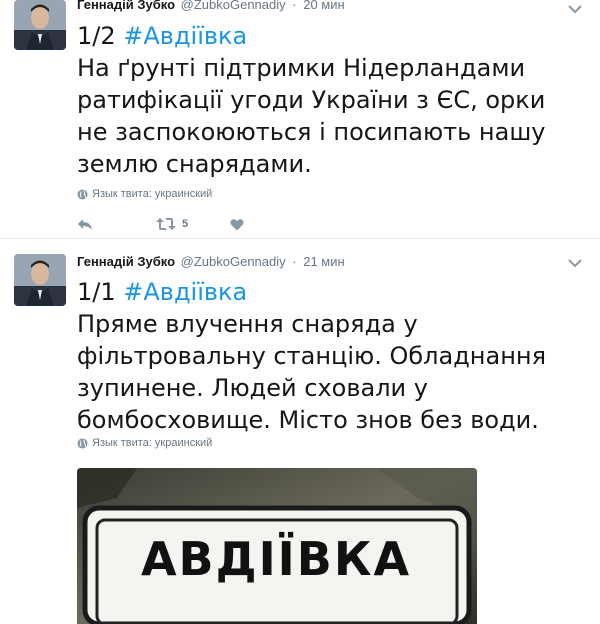 This screenshot has height=624, width=600. I want to click on reply-button, so click(85, 224).